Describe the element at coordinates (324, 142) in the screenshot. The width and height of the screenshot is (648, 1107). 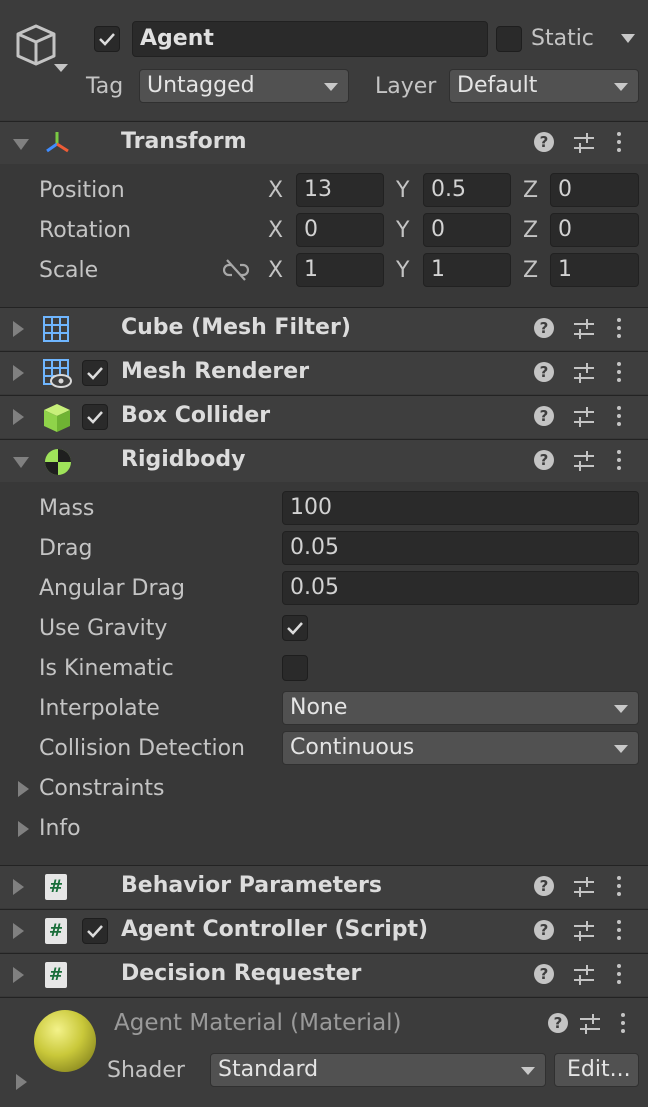
I see `transform-header: Transform ?` at that location.